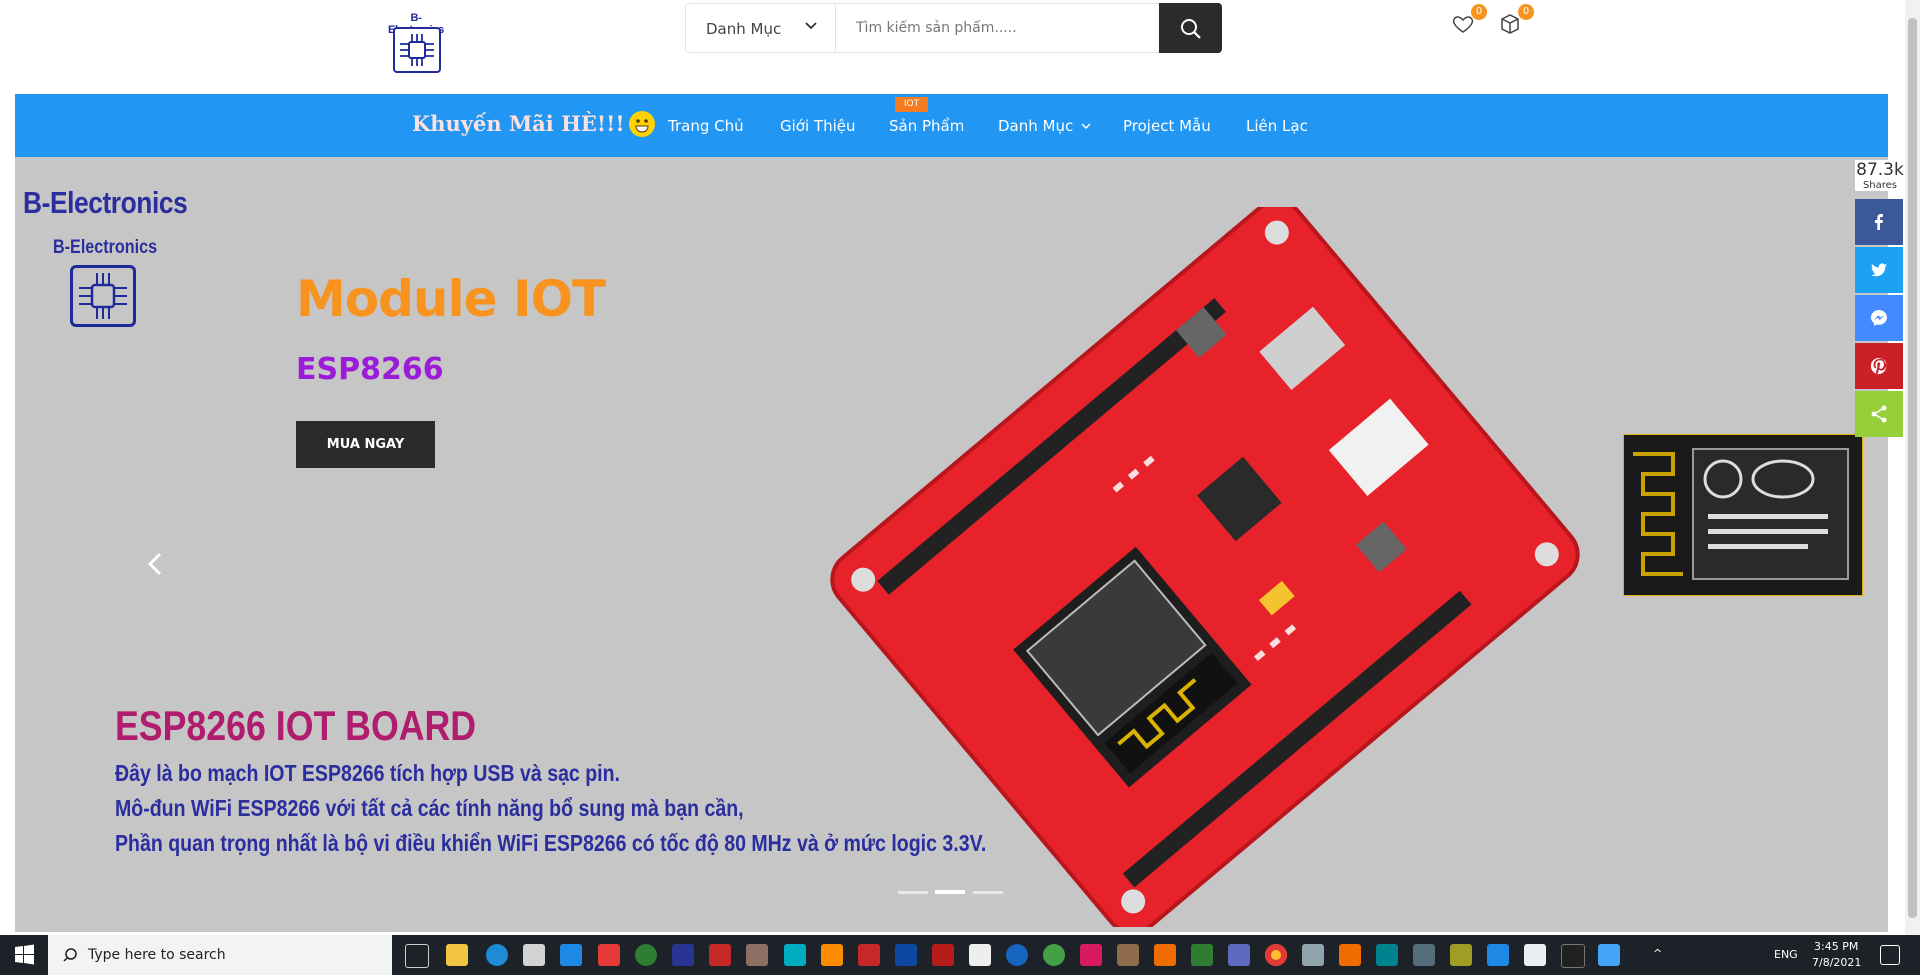 The height and width of the screenshot is (979, 1920). What do you see at coordinates (497, 955) in the screenshot?
I see `edge-icon` at bounding box center [497, 955].